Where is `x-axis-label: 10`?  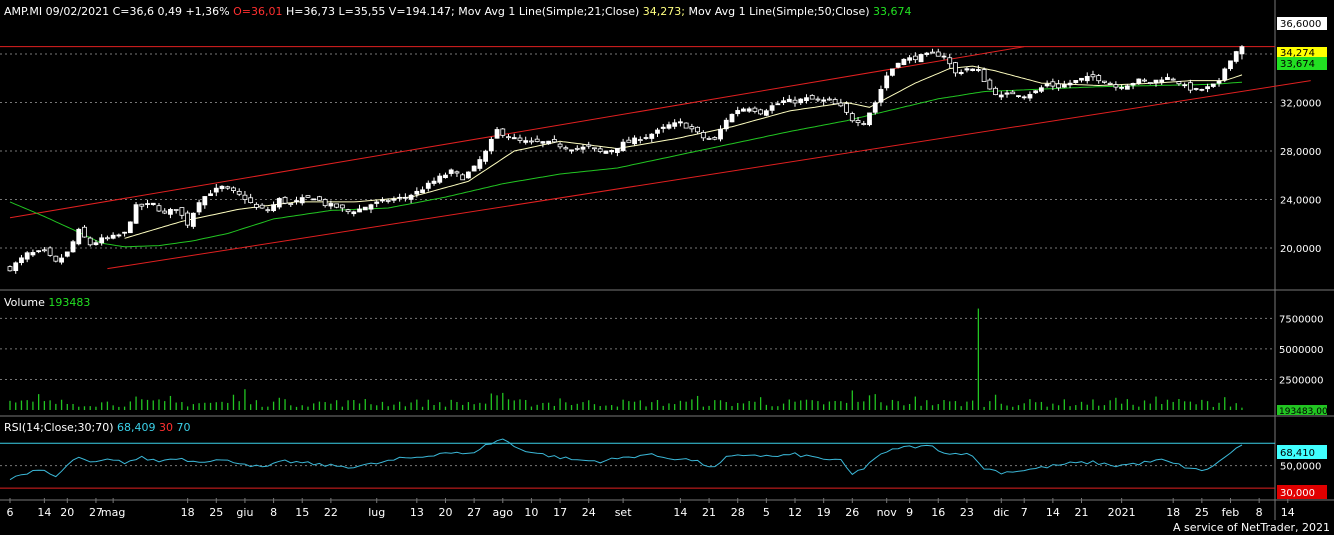 x-axis-label: 10 is located at coordinates (531, 512).